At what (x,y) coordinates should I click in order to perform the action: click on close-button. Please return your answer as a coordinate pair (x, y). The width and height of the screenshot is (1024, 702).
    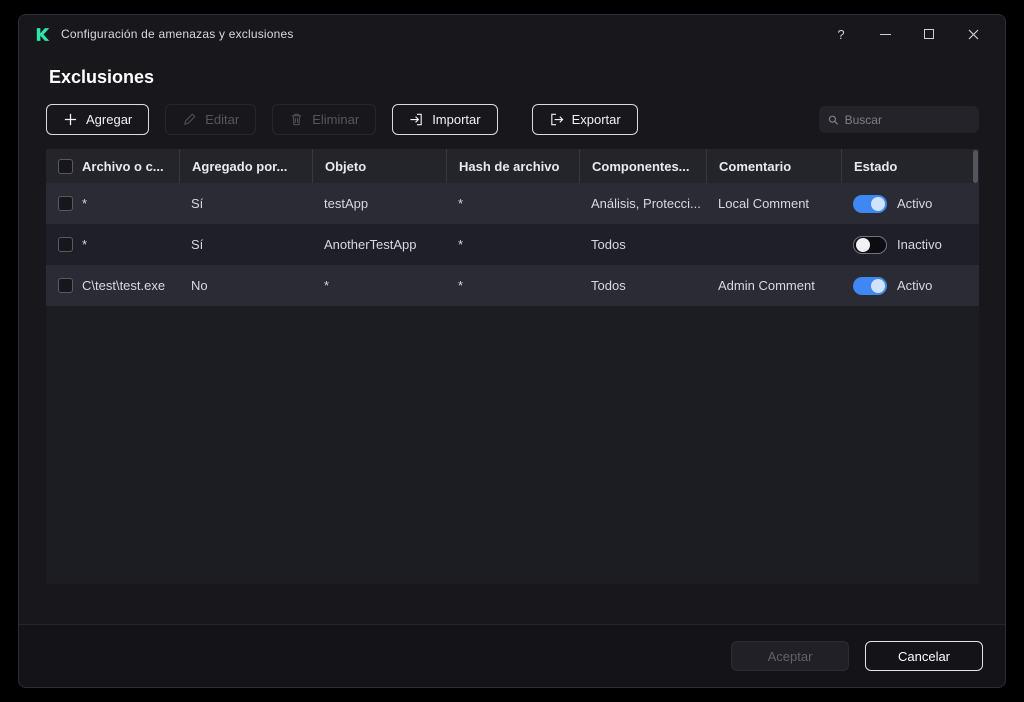
    Looking at the image, I should click on (973, 34).